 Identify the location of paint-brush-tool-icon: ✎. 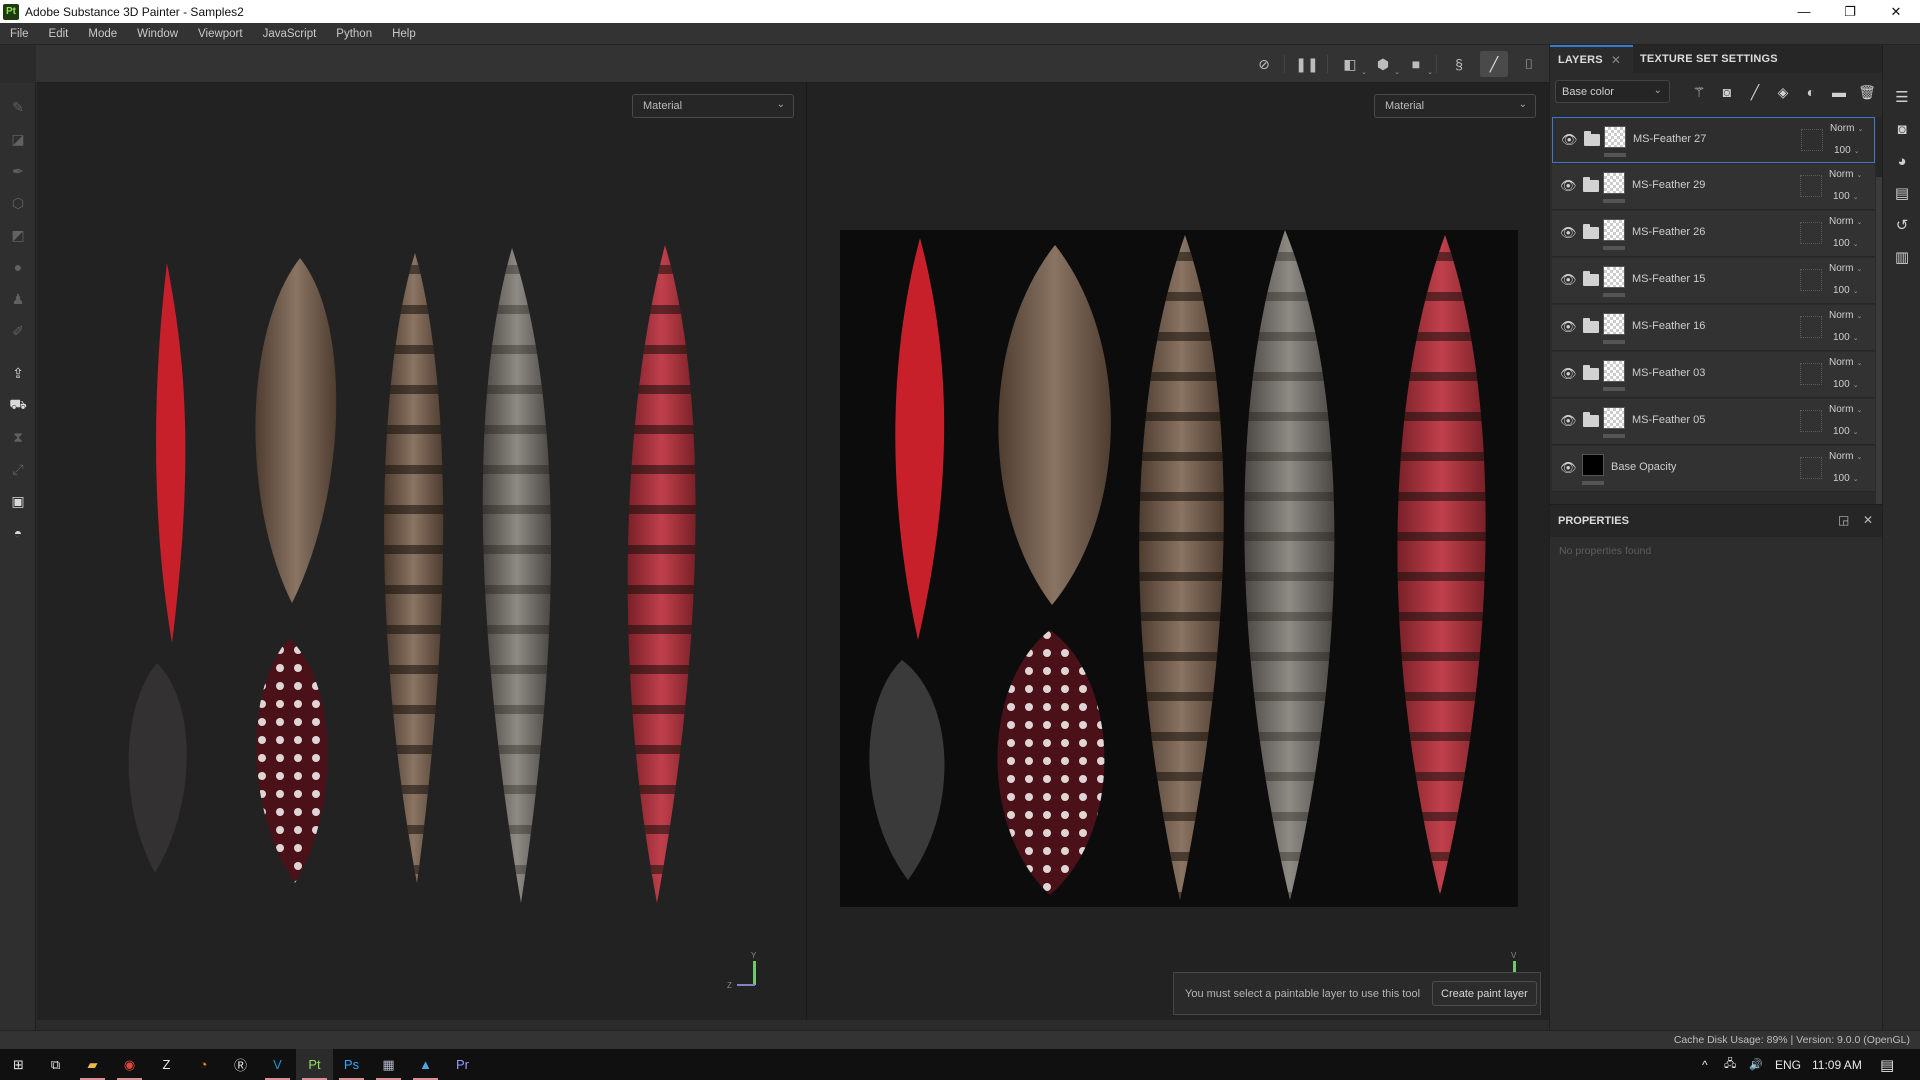
(18, 107).